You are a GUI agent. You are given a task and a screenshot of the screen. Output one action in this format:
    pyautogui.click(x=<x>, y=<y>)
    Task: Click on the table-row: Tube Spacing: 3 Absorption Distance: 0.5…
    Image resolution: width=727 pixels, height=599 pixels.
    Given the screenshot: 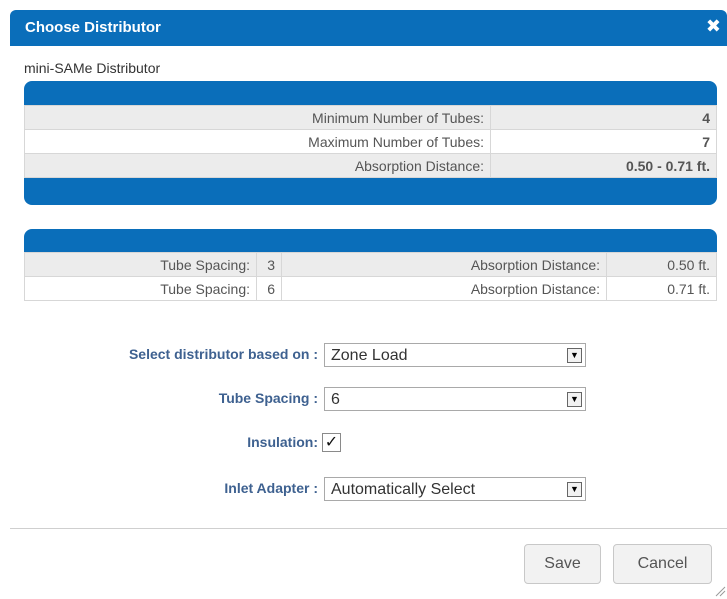 What is the action you would take?
    pyautogui.click(x=370, y=264)
    